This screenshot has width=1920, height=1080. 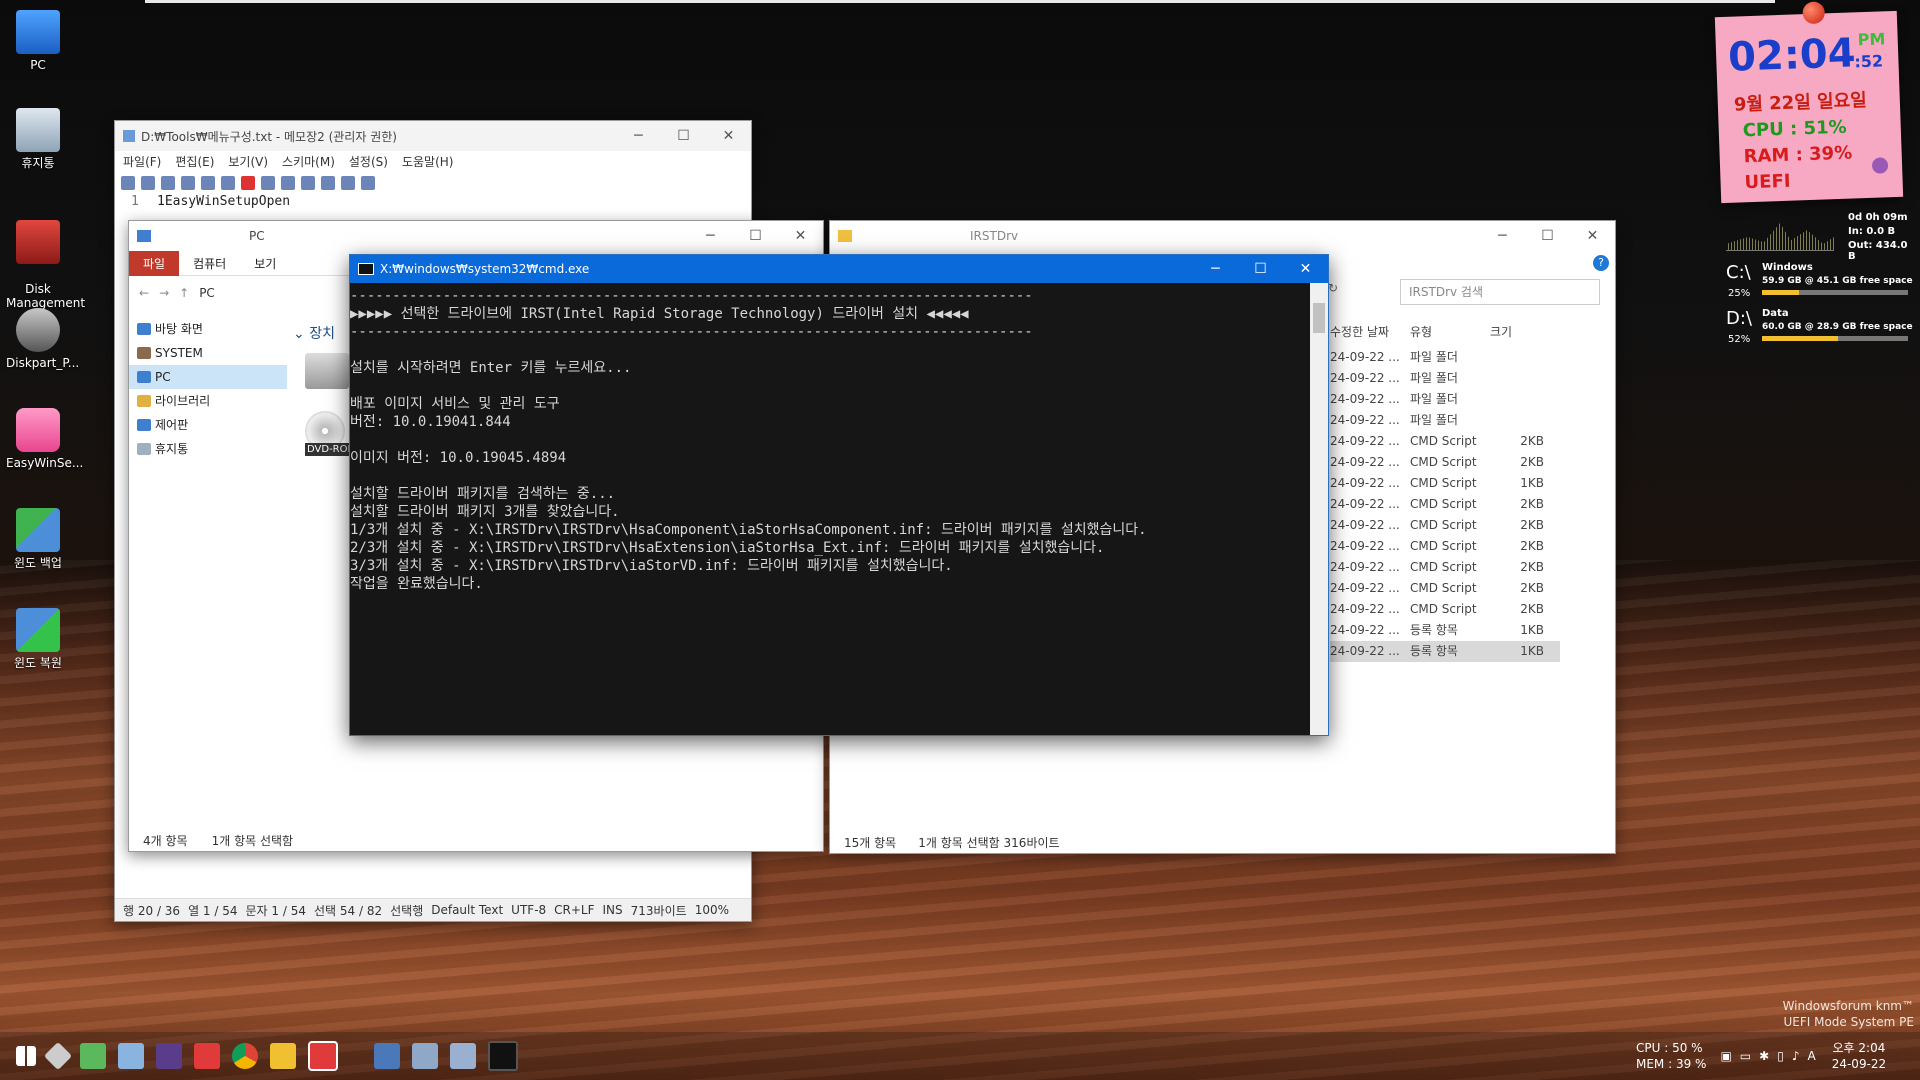 What do you see at coordinates (476, 236) in the screenshot?
I see `explorer-pc-titlebar: PC ─ ☐ ✕` at bounding box center [476, 236].